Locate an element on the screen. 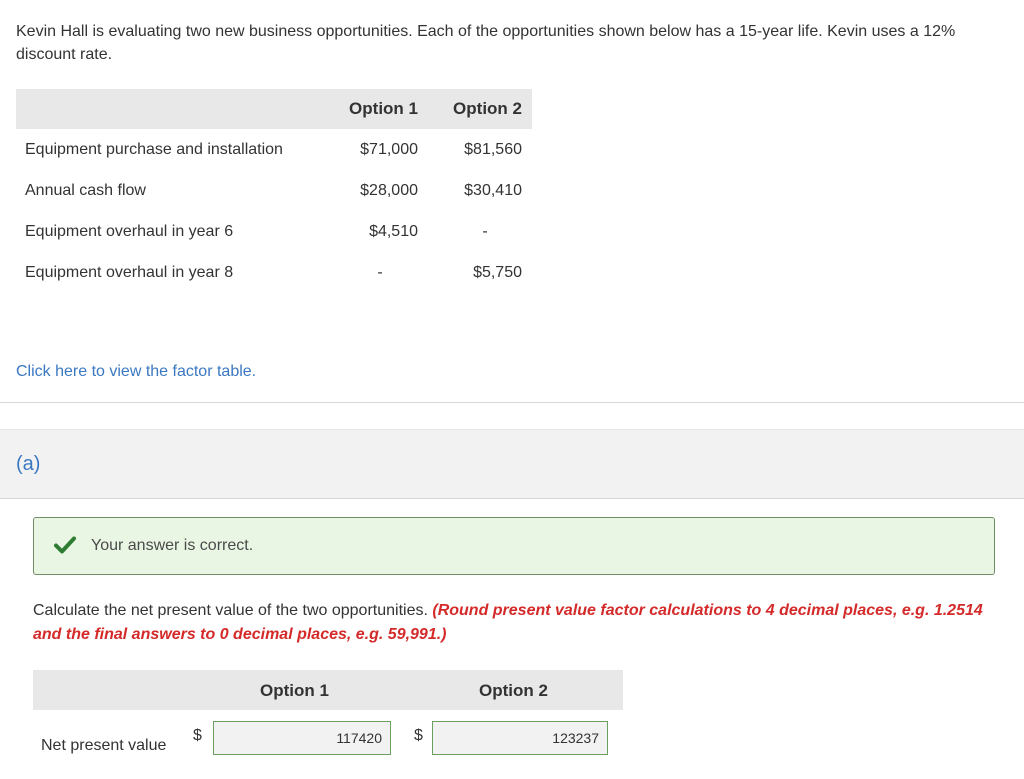 Image resolution: width=1024 pixels, height=779 pixels. feedback-text: Your answer is correct. is located at coordinates (172, 545).